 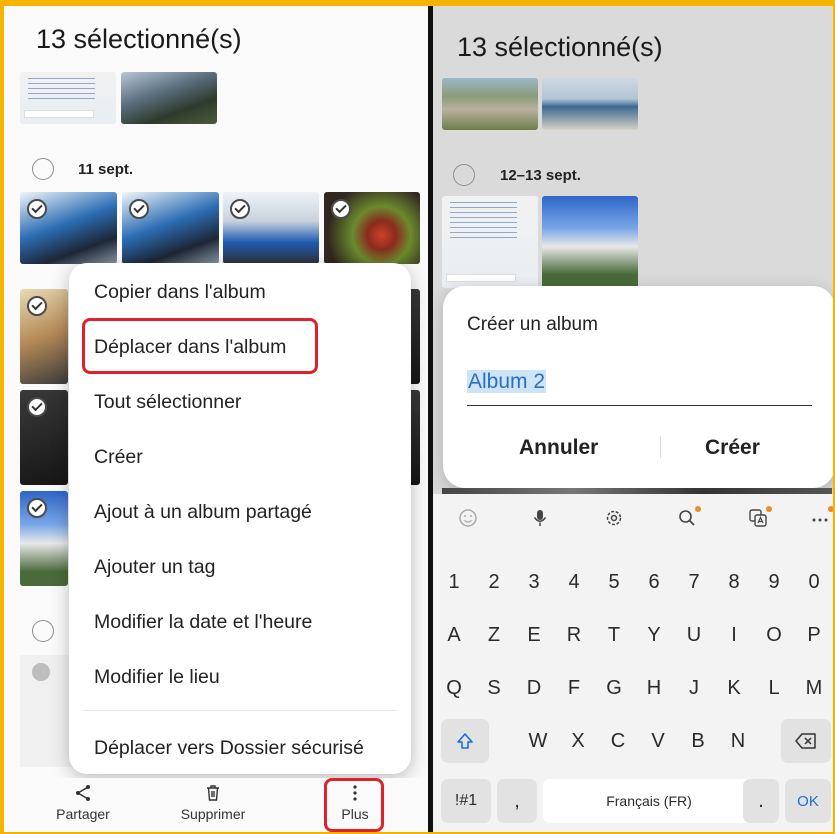 I want to click on settings-icon, so click(x=614, y=519).